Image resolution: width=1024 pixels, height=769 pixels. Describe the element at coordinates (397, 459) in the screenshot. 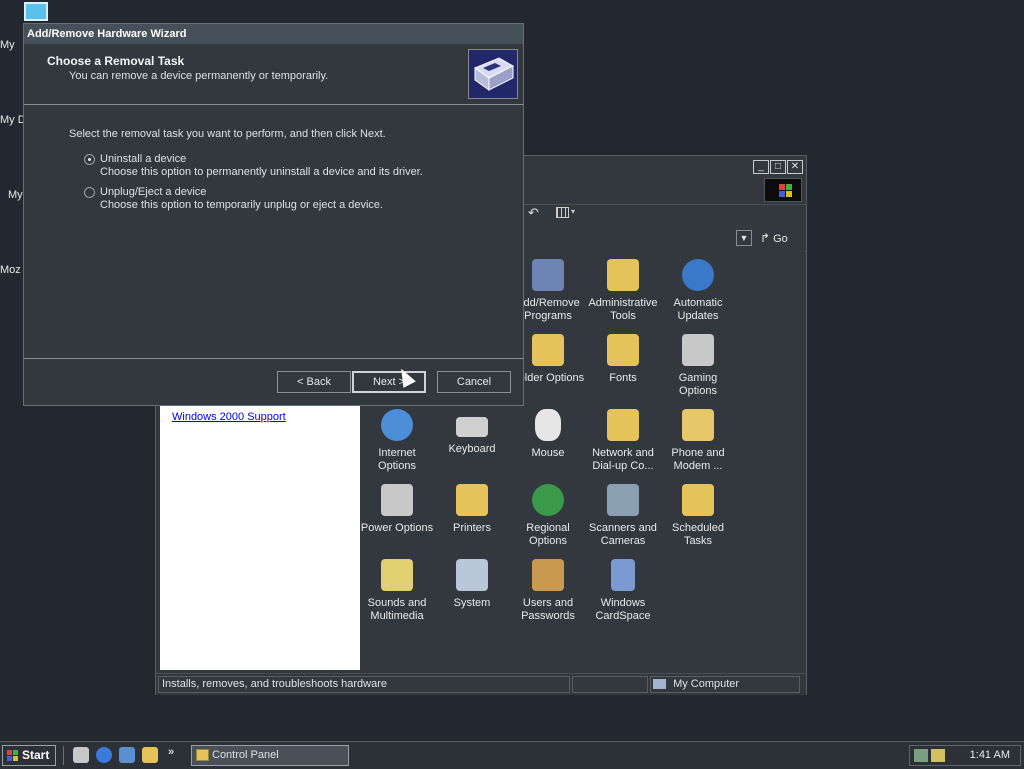

I see `cp-item-label: Internet Options` at that location.